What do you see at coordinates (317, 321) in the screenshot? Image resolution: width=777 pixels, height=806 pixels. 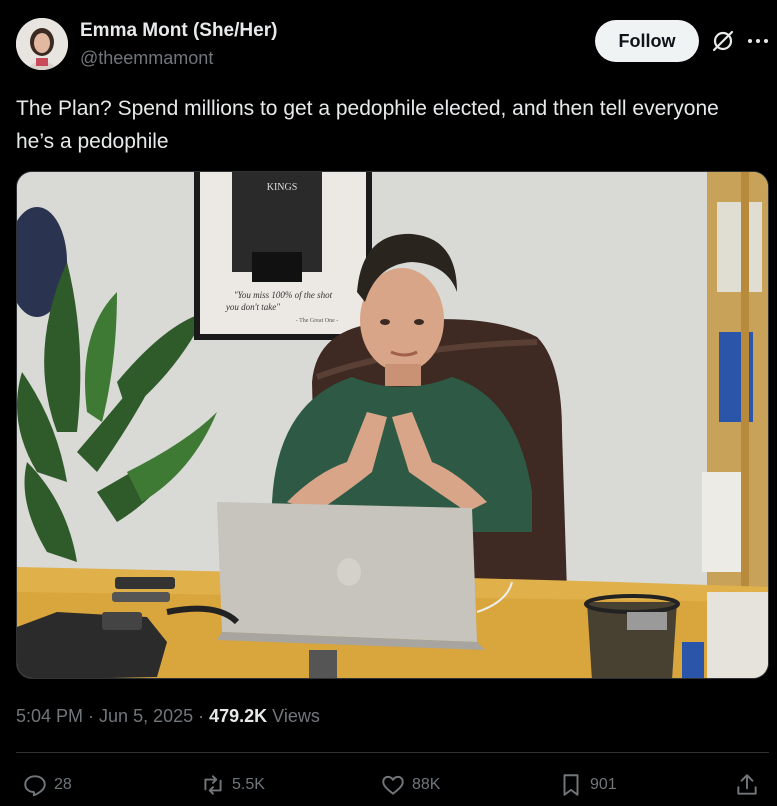 I see `poster-attribution: - The Great One -` at bounding box center [317, 321].